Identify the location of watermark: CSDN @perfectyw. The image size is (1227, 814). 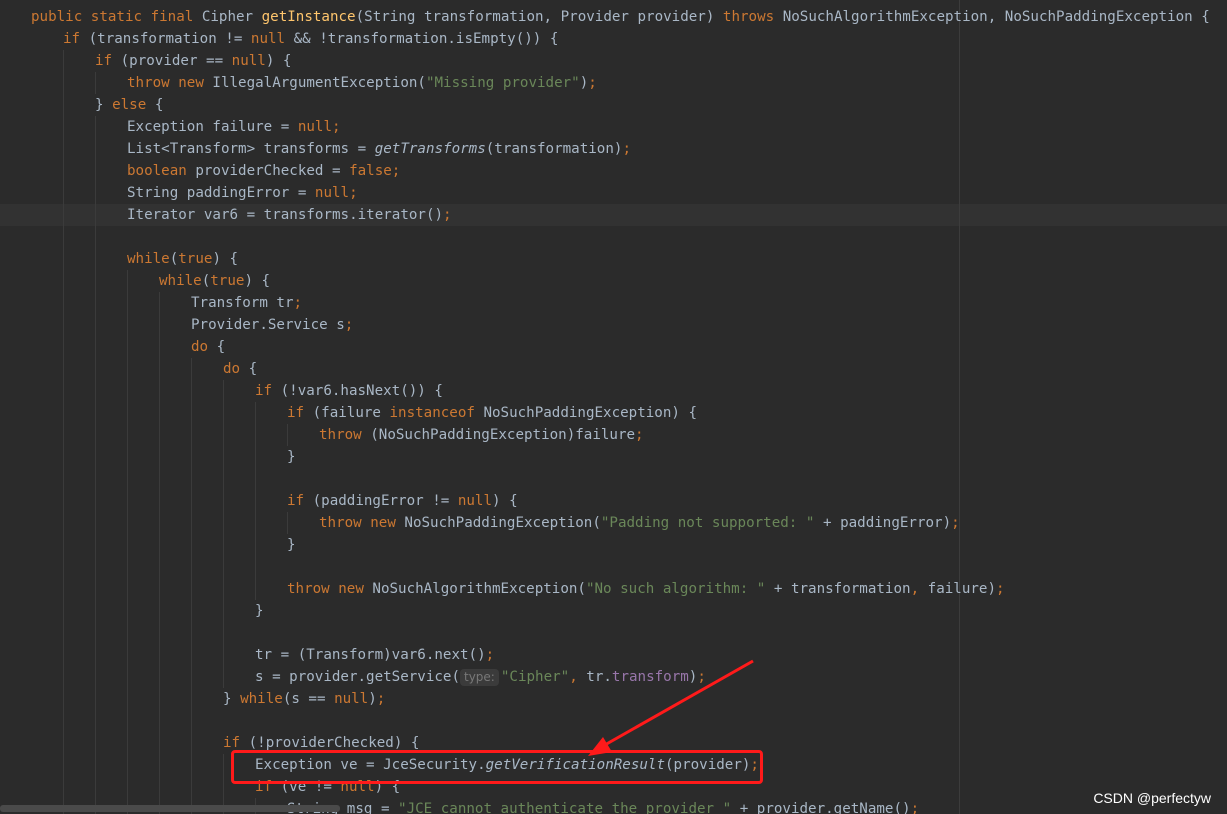
(1152, 798).